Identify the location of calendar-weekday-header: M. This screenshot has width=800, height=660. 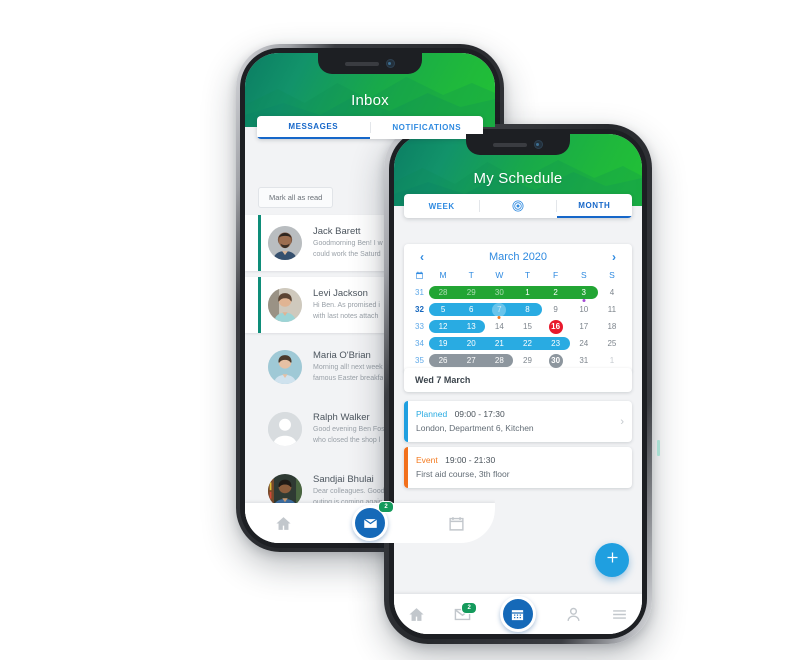
(443, 275).